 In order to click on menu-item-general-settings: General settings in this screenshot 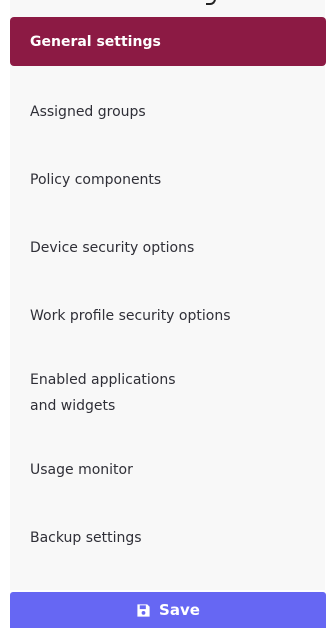, I will do `click(168, 41)`.